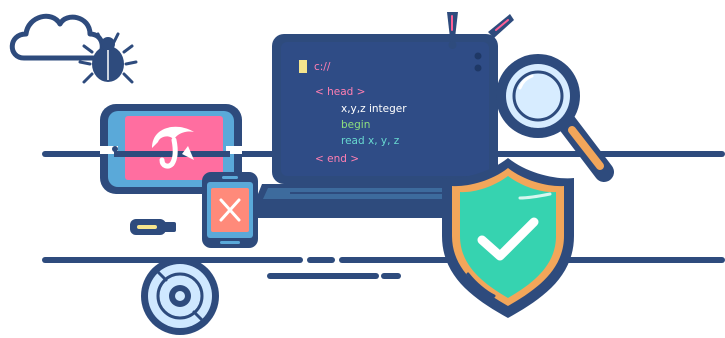  I want to click on code-prompt: c://, so click(322, 67).